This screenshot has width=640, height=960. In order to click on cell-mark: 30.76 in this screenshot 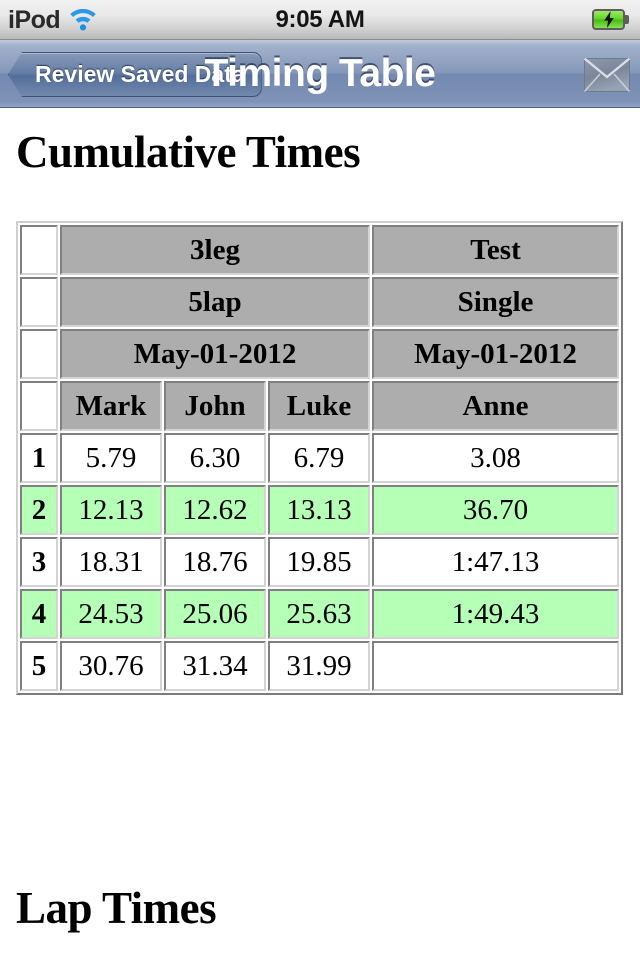, I will do `click(111, 666)`.